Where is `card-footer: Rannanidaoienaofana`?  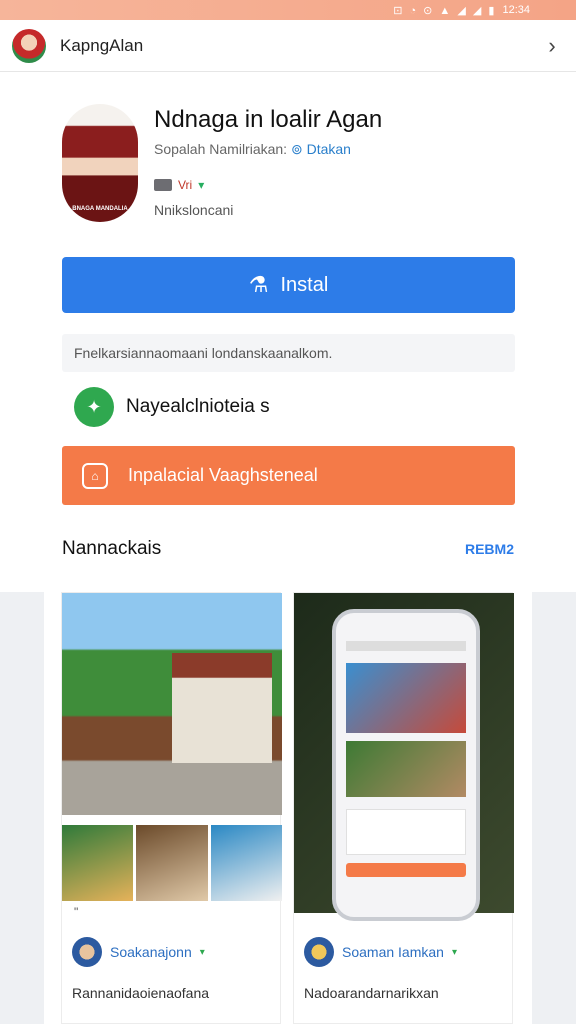 card-footer: Rannanidaoienaofana is located at coordinates (141, 993).